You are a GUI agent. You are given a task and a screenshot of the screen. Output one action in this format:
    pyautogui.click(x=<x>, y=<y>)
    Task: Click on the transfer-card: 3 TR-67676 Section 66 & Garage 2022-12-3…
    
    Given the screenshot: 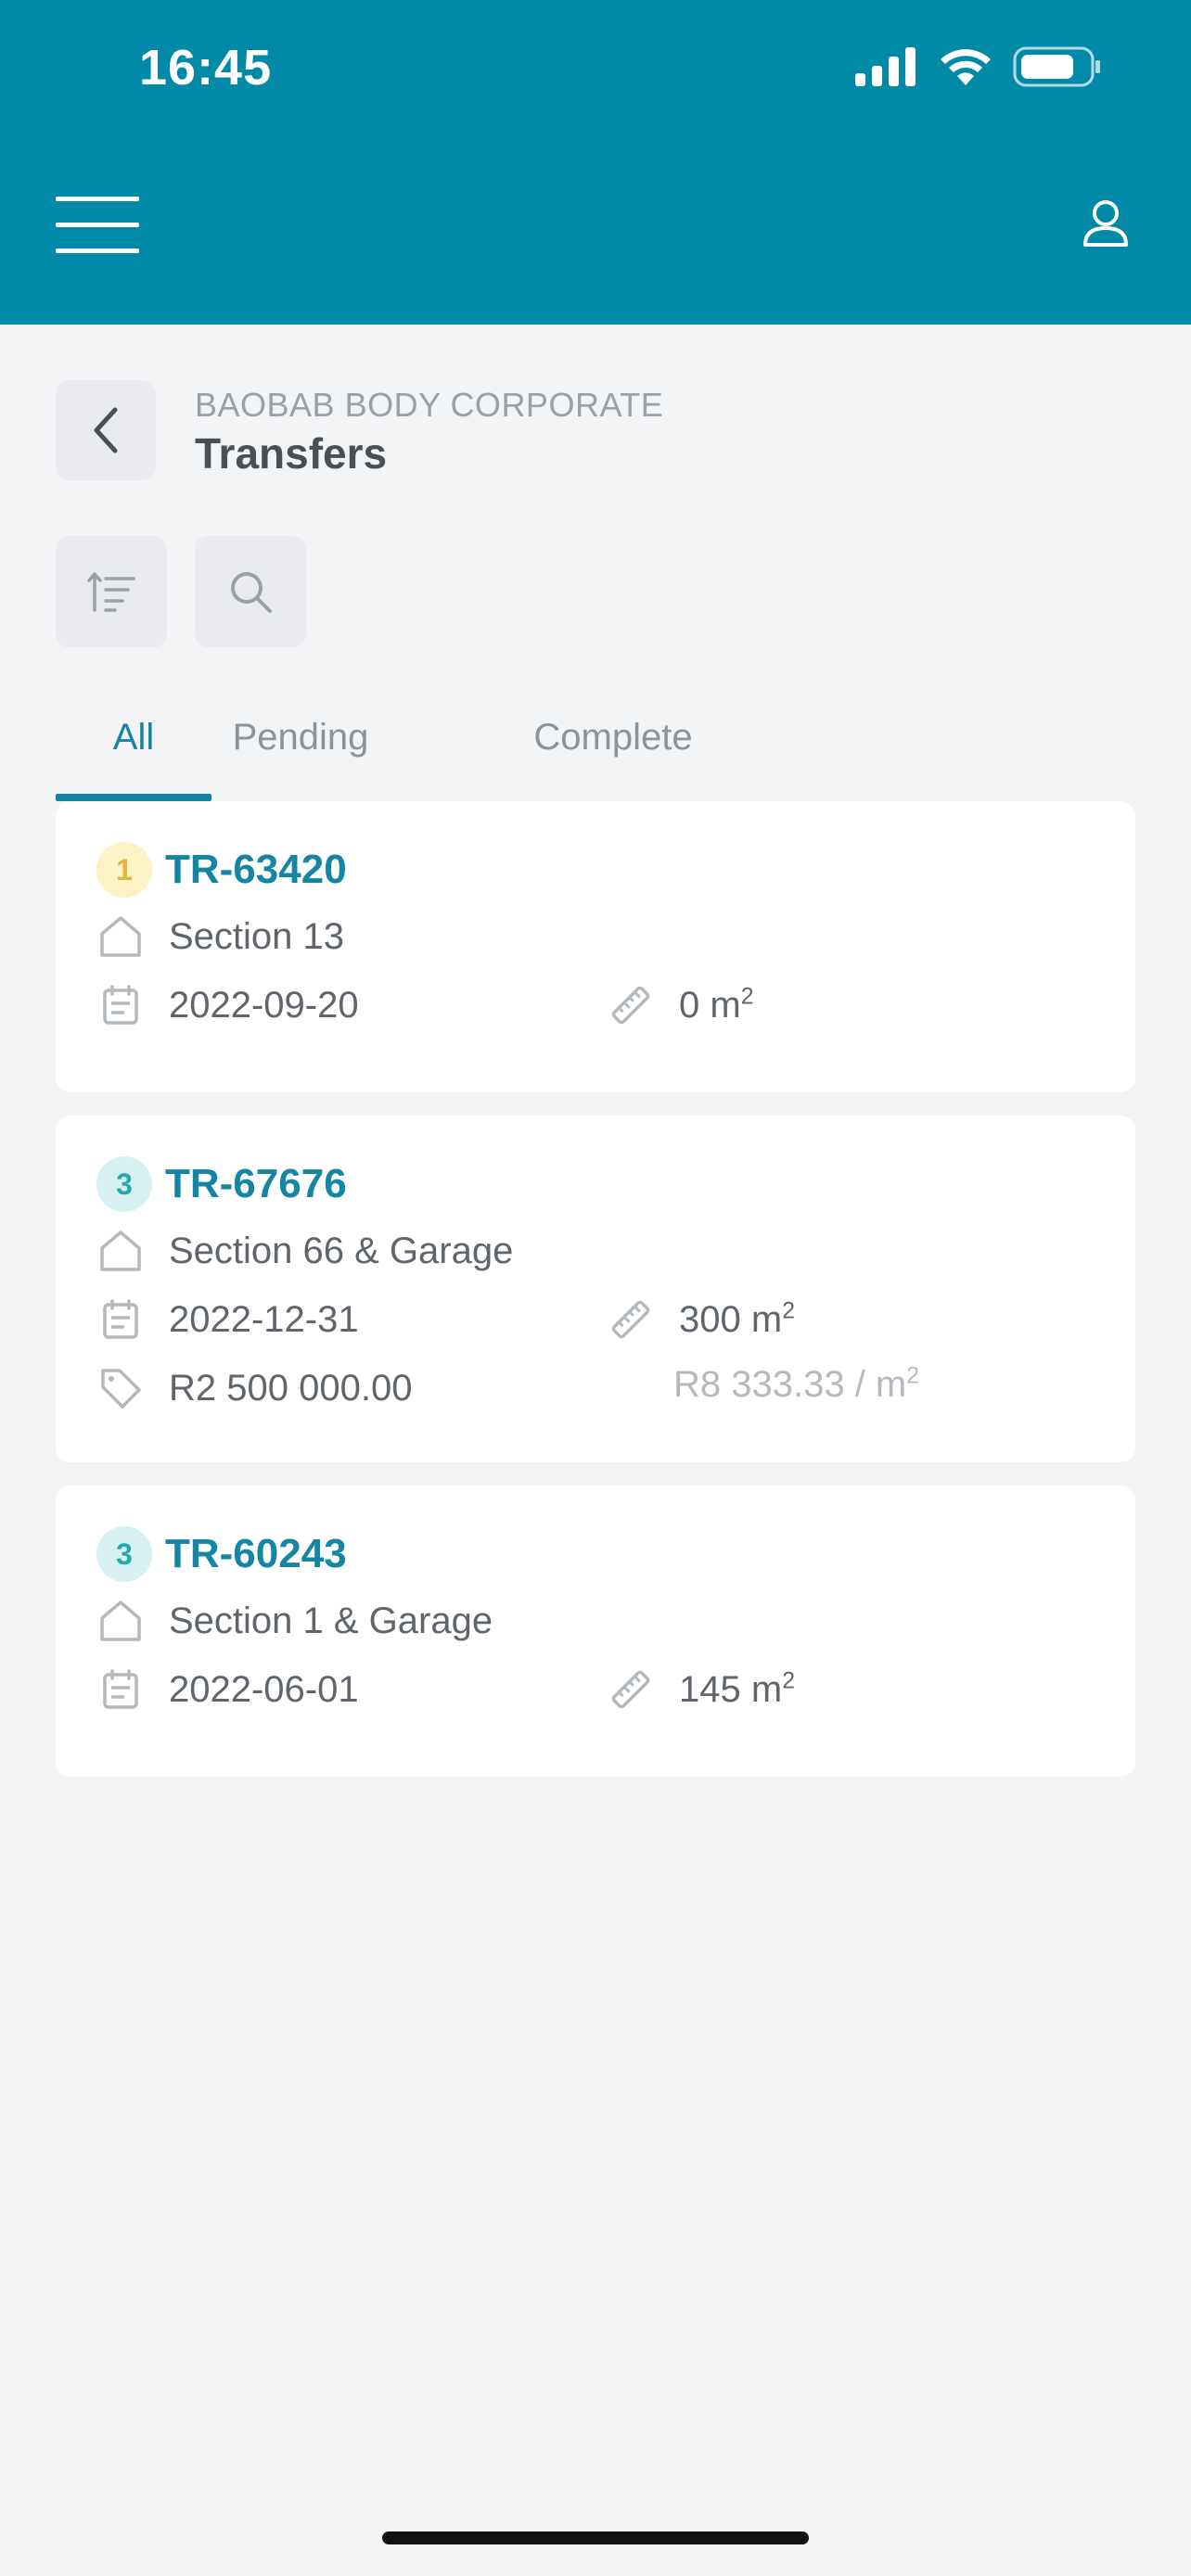 What is the action you would take?
    pyautogui.click(x=595, y=1289)
    